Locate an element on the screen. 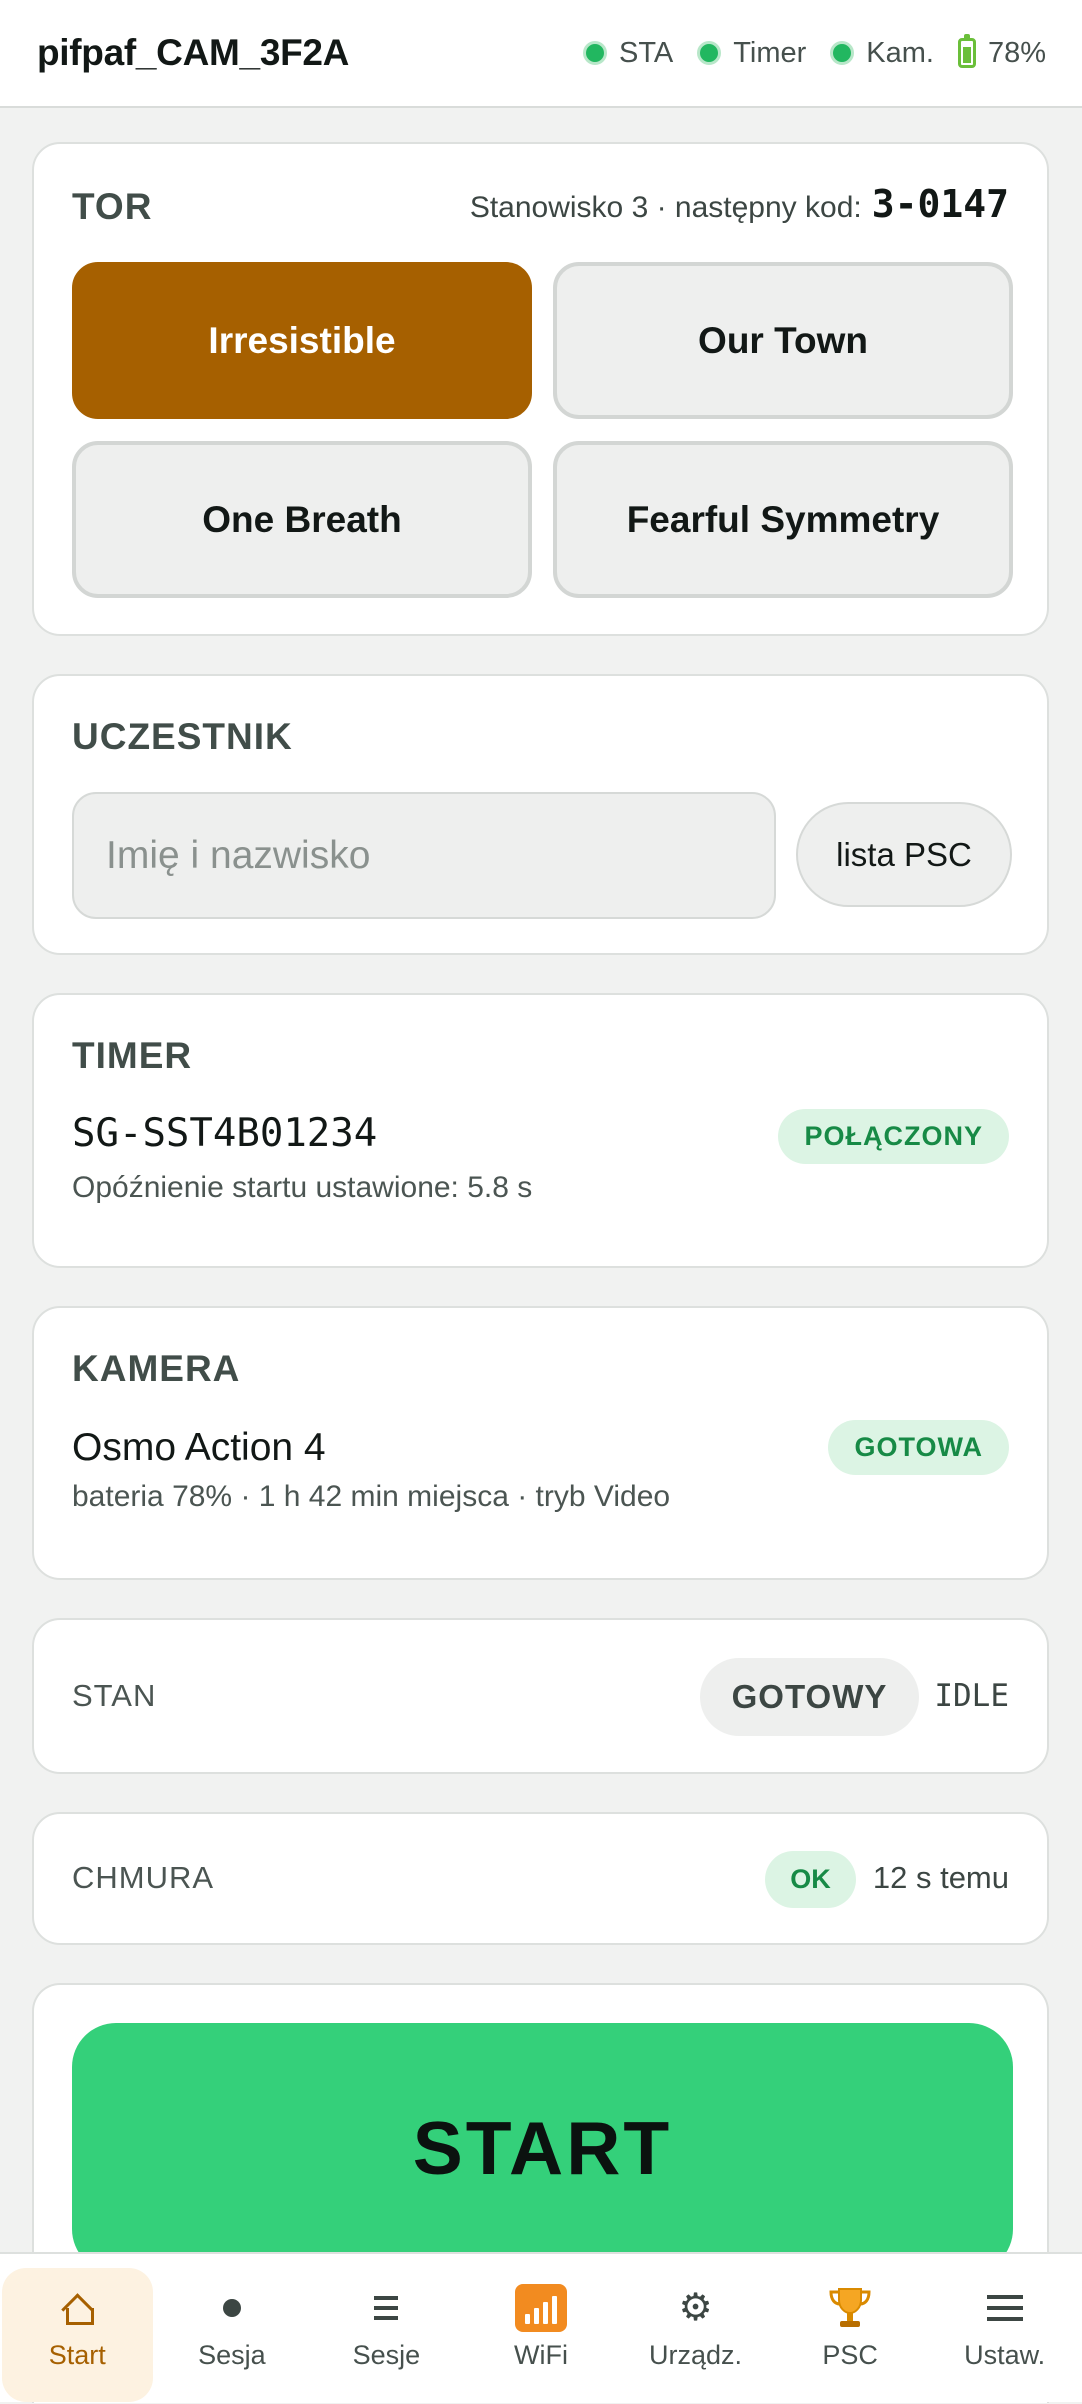  camera-status-label: Kam. is located at coordinates (900, 52).